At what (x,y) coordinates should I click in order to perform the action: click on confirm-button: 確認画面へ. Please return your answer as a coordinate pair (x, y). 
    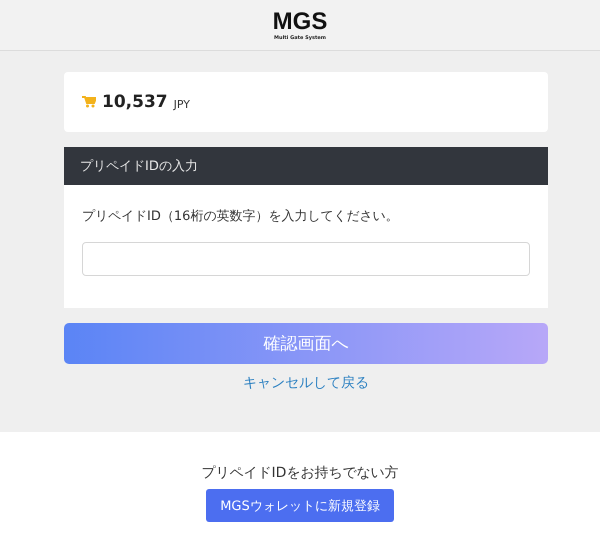
    Looking at the image, I should click on (306, 343).